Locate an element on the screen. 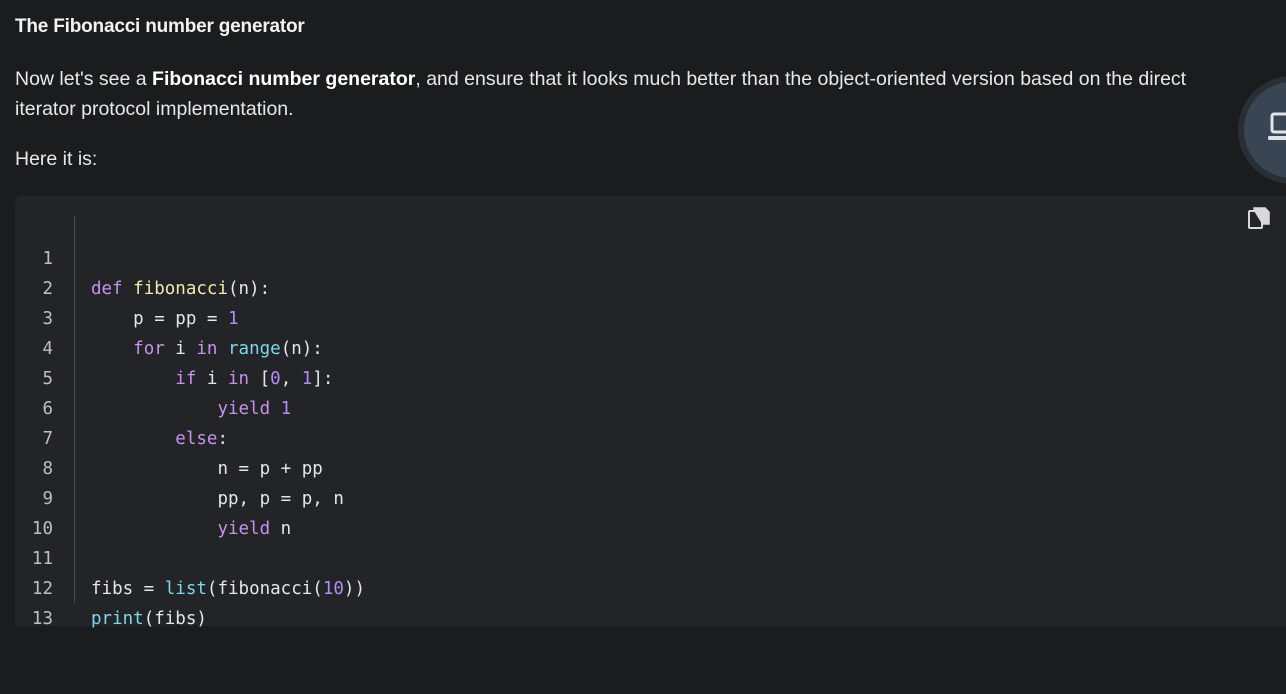  line-number: 13 is located at coordinates (42, 619).